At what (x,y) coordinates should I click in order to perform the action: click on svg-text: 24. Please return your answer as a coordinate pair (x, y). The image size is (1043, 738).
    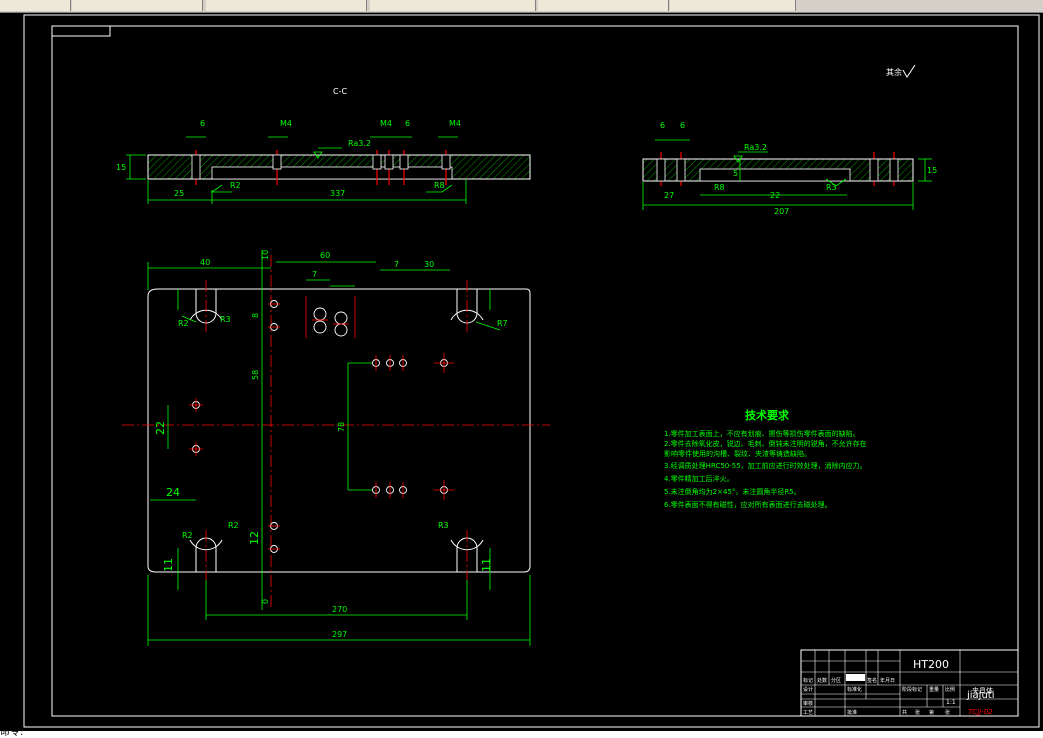
    Looking at the image, I should click on (173, 492).